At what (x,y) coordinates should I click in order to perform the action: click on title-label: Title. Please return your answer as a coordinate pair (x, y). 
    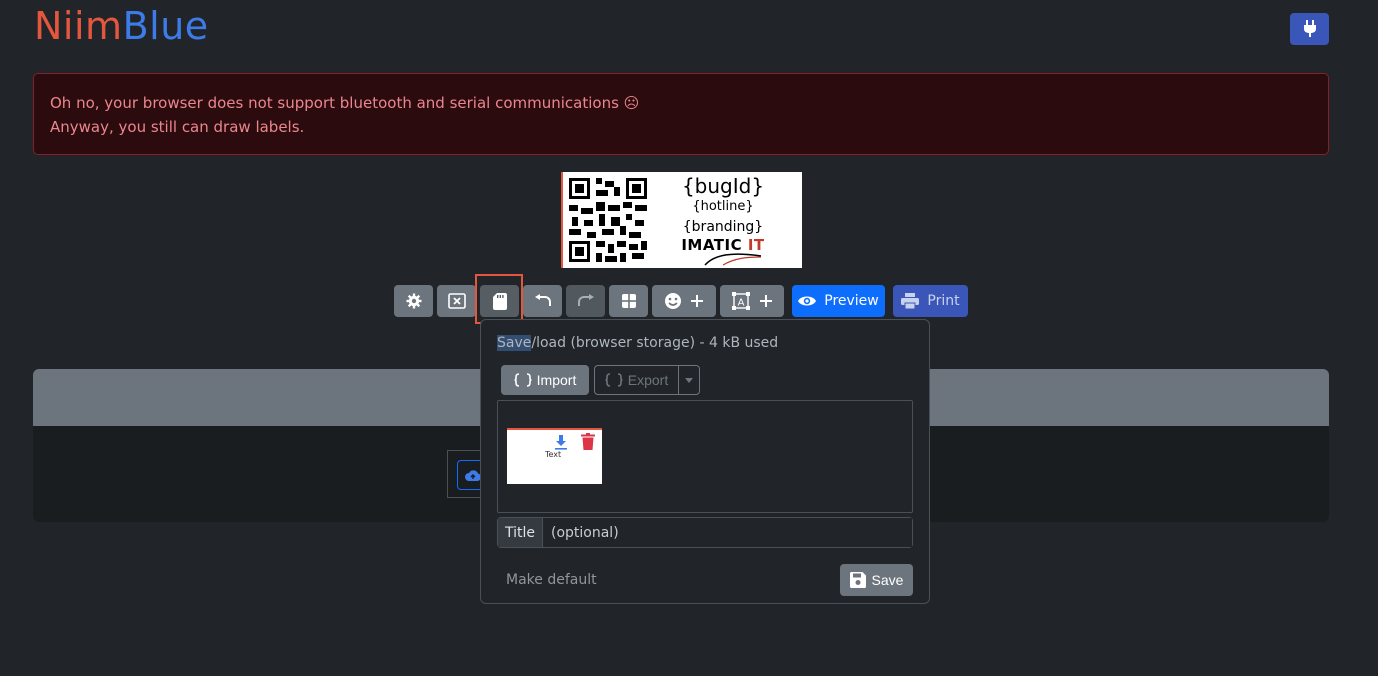
    Looking at the image, I should click on (520, 532).